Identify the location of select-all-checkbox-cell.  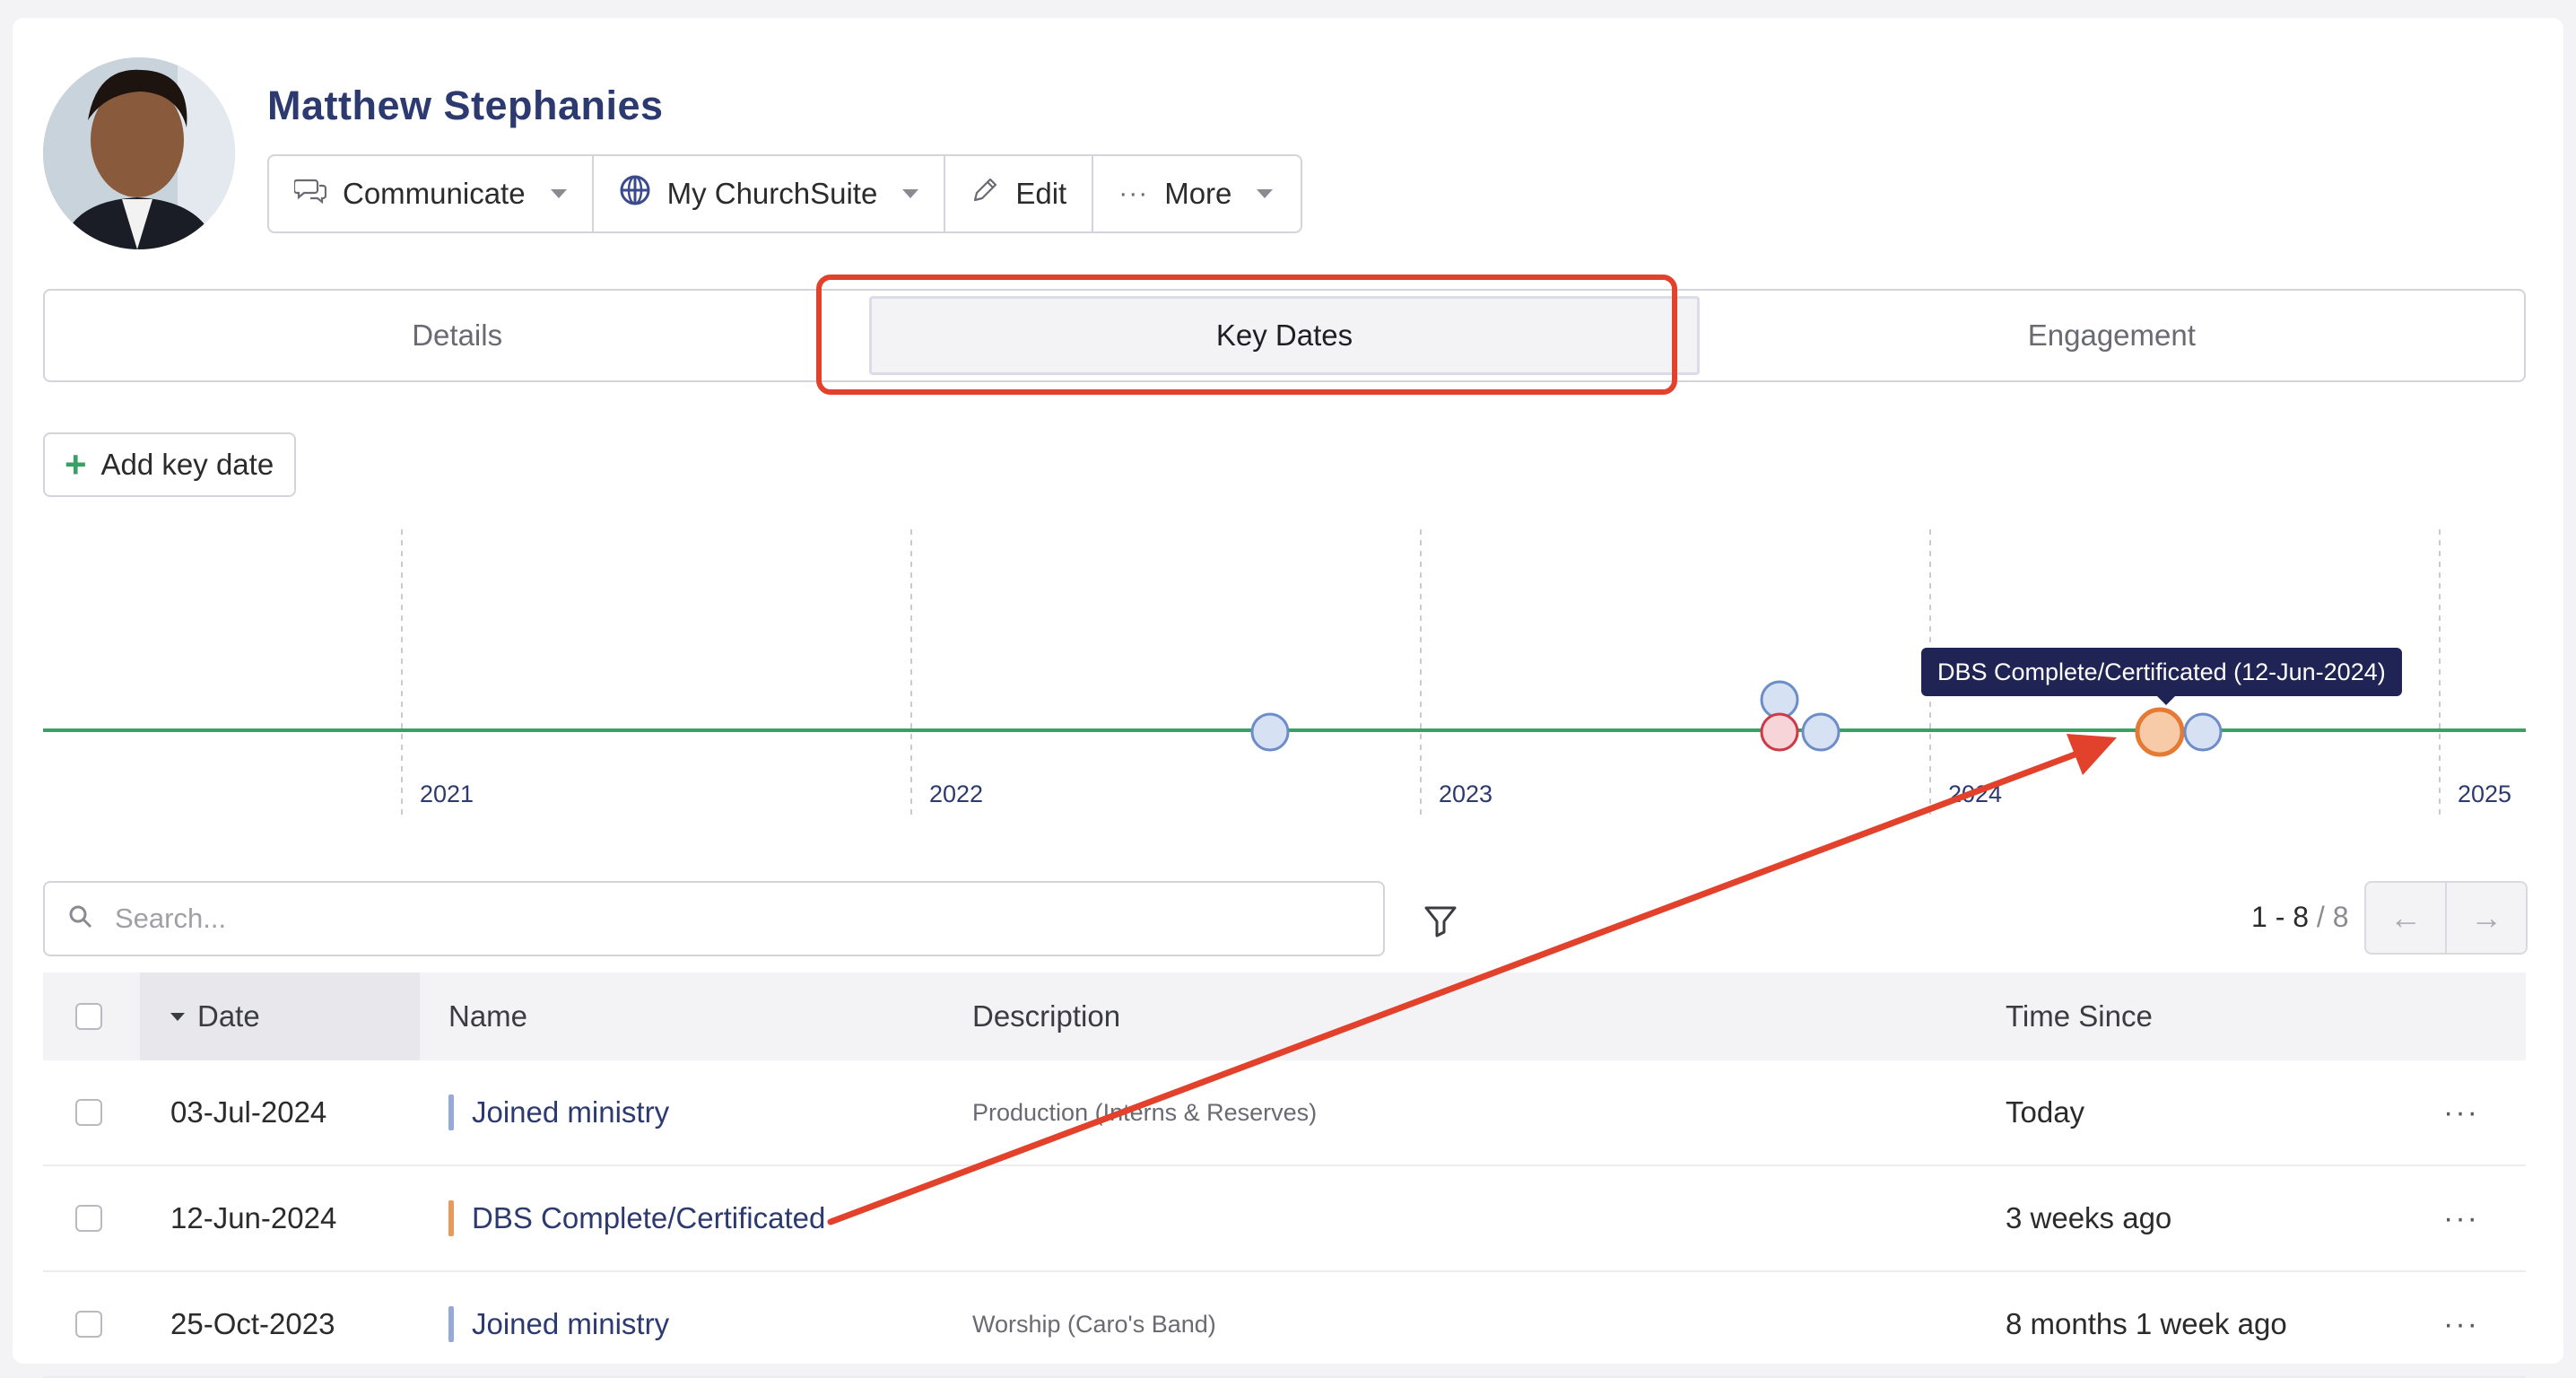
(88, 1016).